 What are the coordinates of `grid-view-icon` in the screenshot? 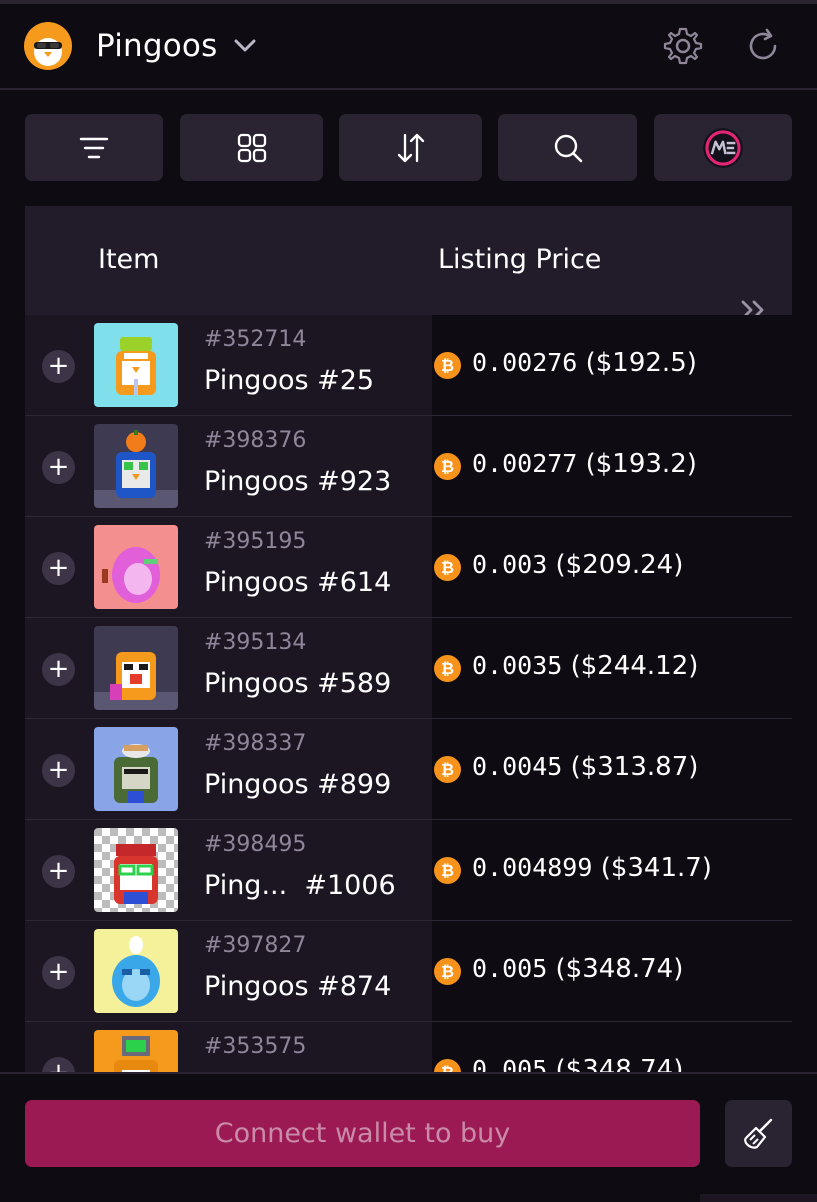 It's located at (251, 147).